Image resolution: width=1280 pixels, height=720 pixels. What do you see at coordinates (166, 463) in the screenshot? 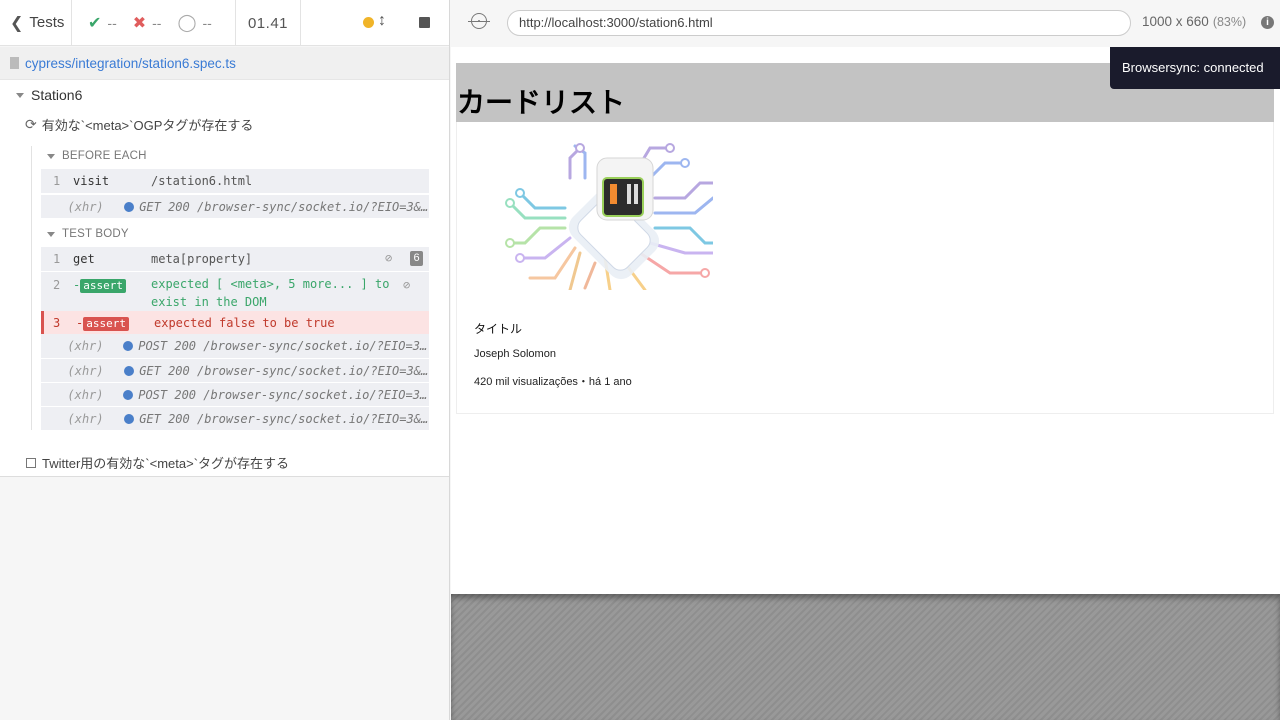
I see `test-title-text: Twitter用の有効な`<meta>`タグが存在する` at bounding box center [166, 463].